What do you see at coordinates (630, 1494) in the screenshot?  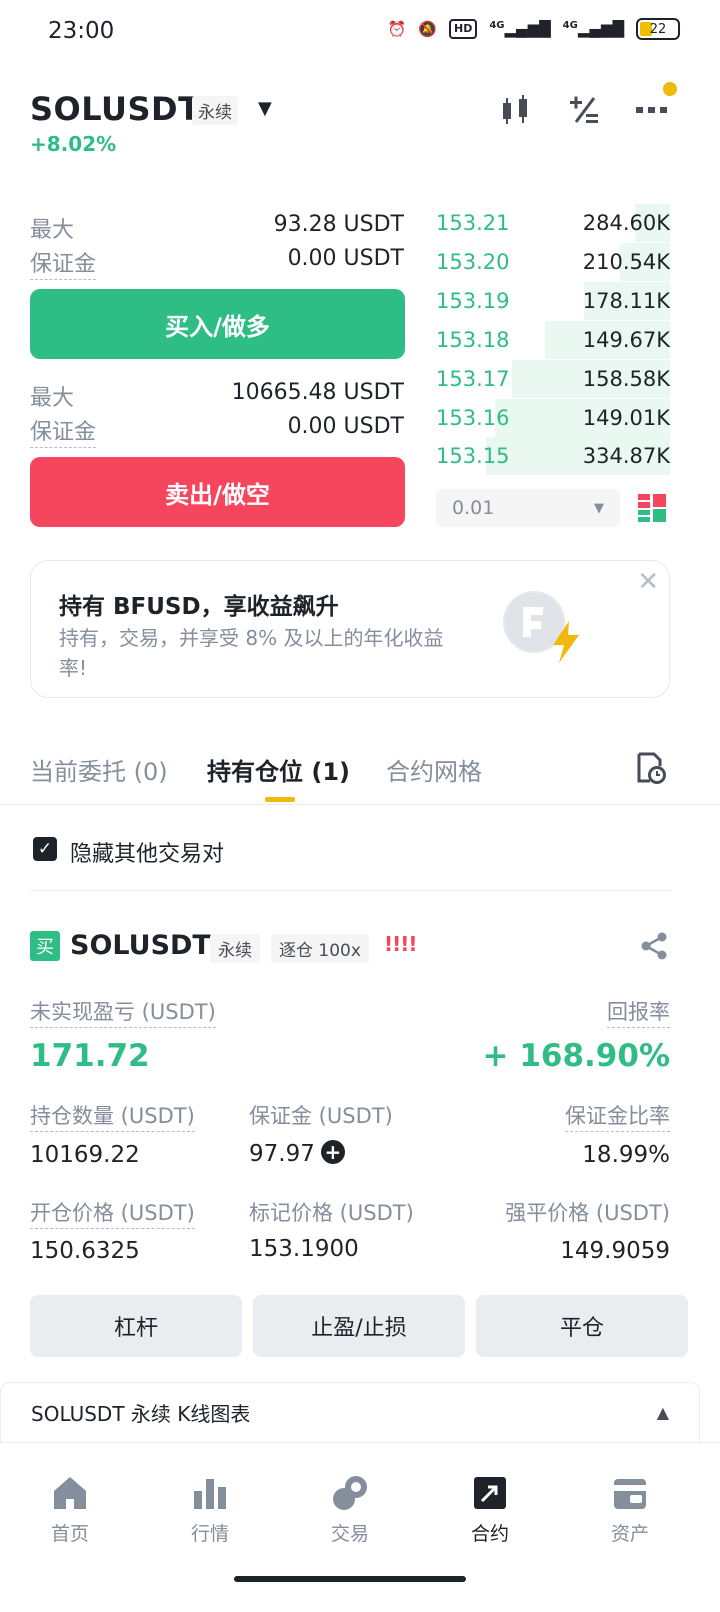 I see `wallet-icon` at bounding box center [630, 1494].